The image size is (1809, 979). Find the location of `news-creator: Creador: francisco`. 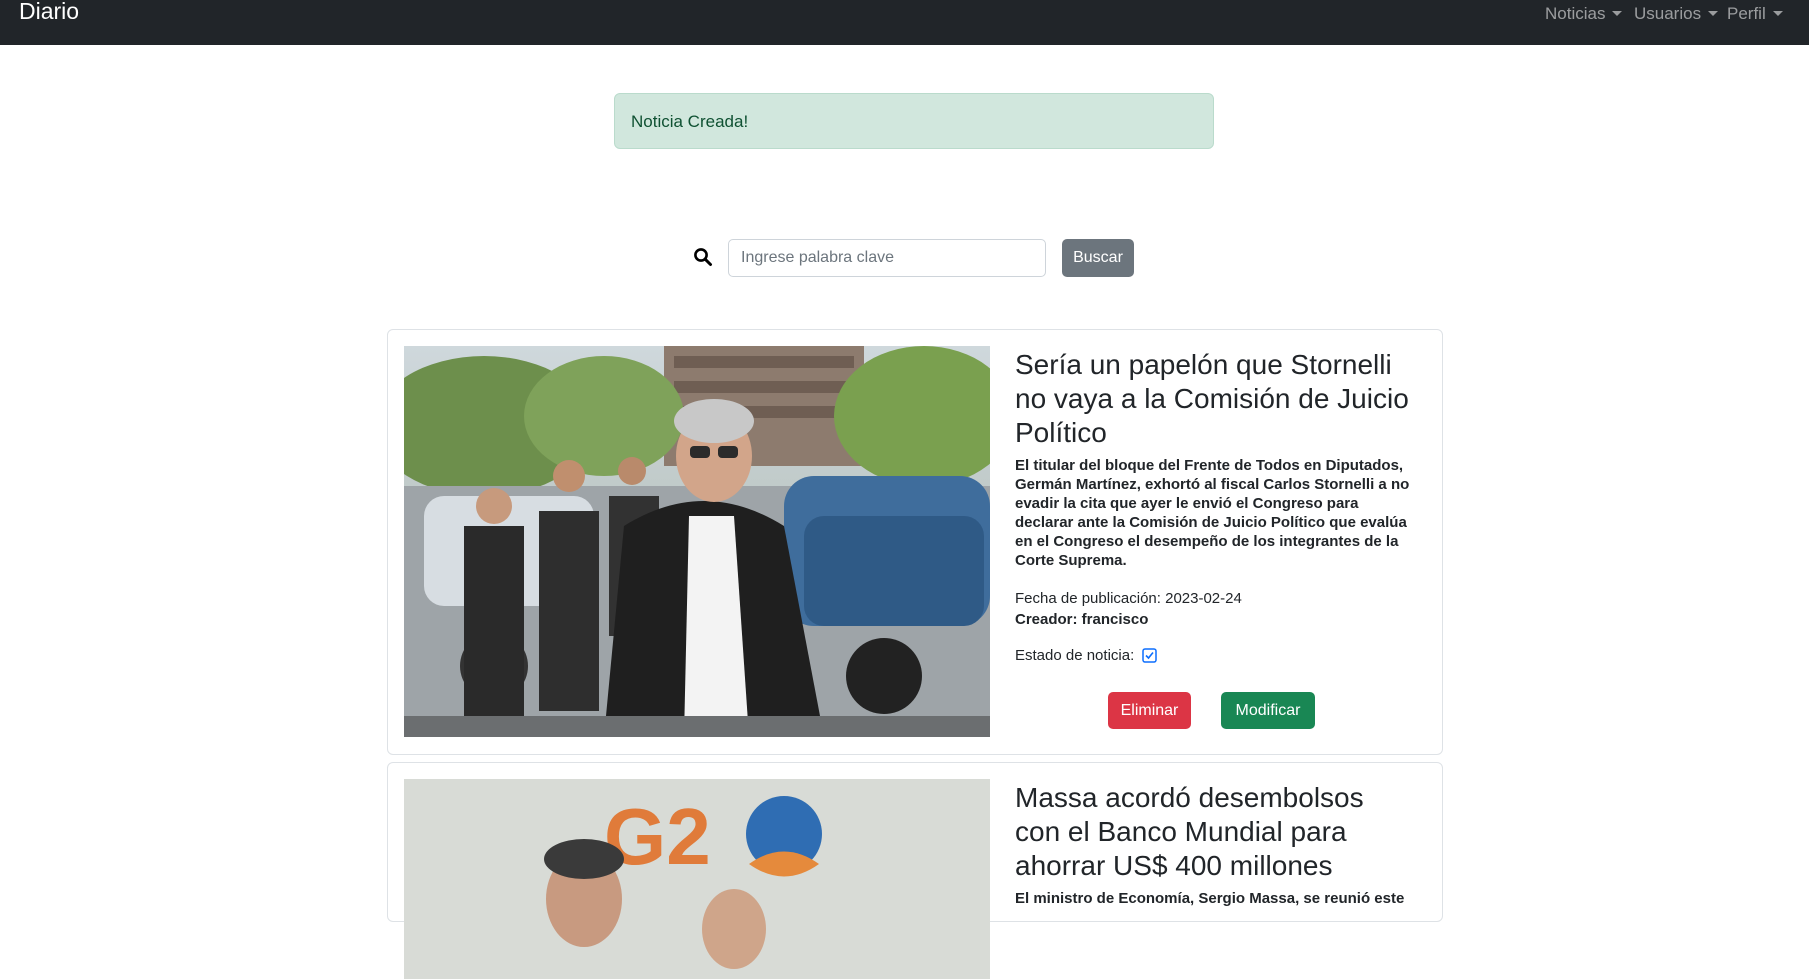

news-creator: Creador: francisco is located at coordinates (1082, 619).